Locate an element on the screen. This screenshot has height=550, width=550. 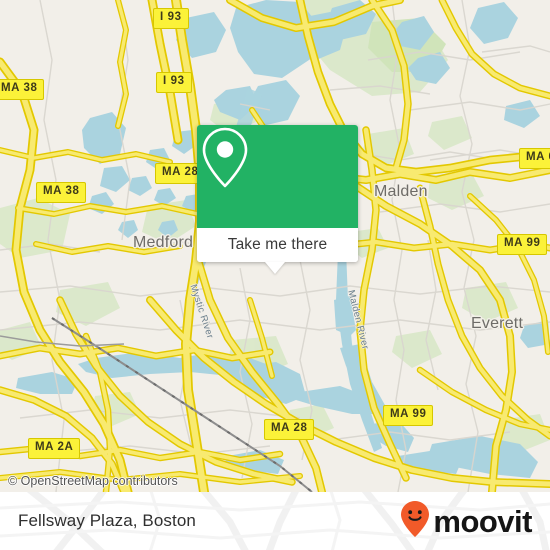
location-popup: Take me there is located at coordinates (277, 199).